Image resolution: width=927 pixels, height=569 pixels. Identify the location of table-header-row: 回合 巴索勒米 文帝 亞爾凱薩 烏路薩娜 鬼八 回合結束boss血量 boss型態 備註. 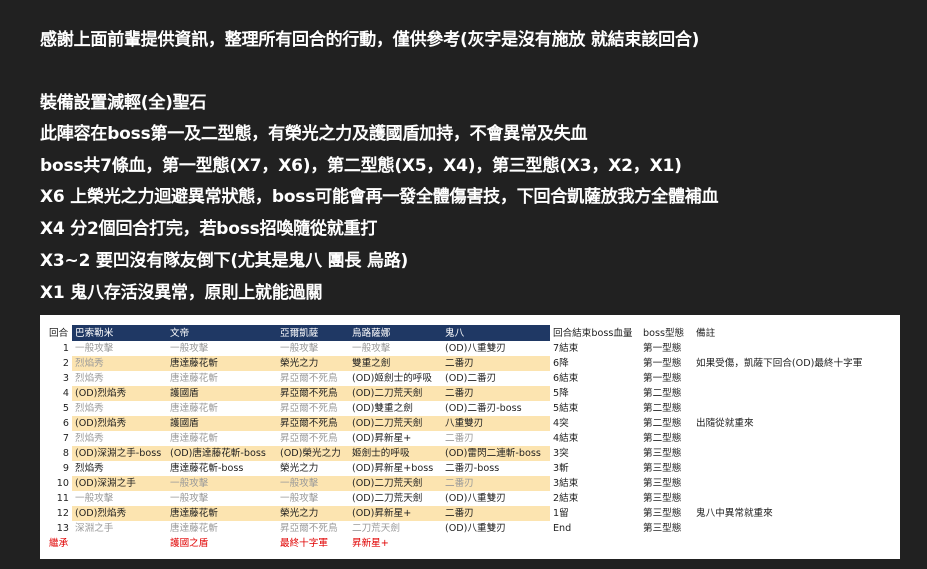
(469, 333).